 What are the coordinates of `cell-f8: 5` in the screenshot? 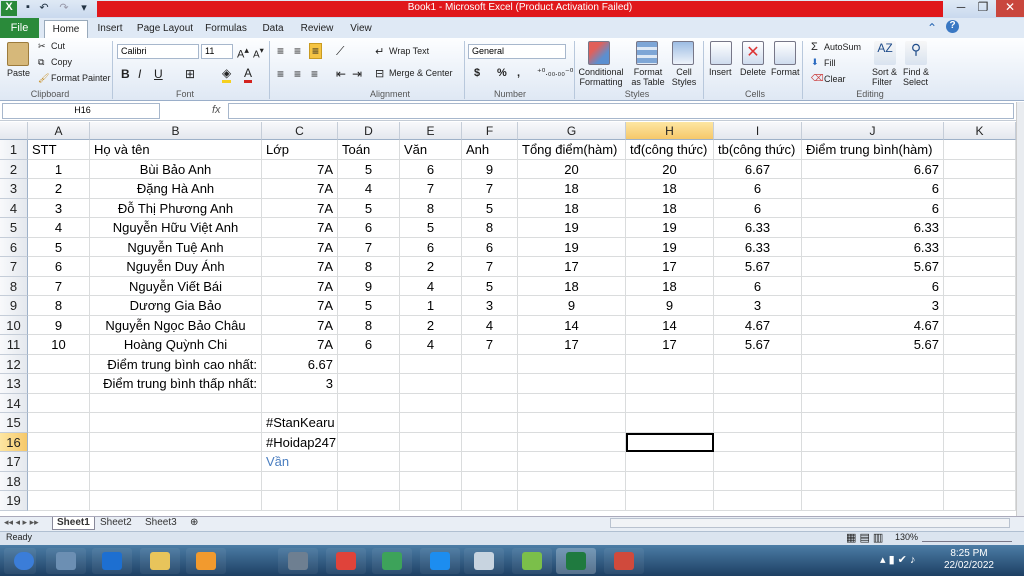 It's located at (490, 286).